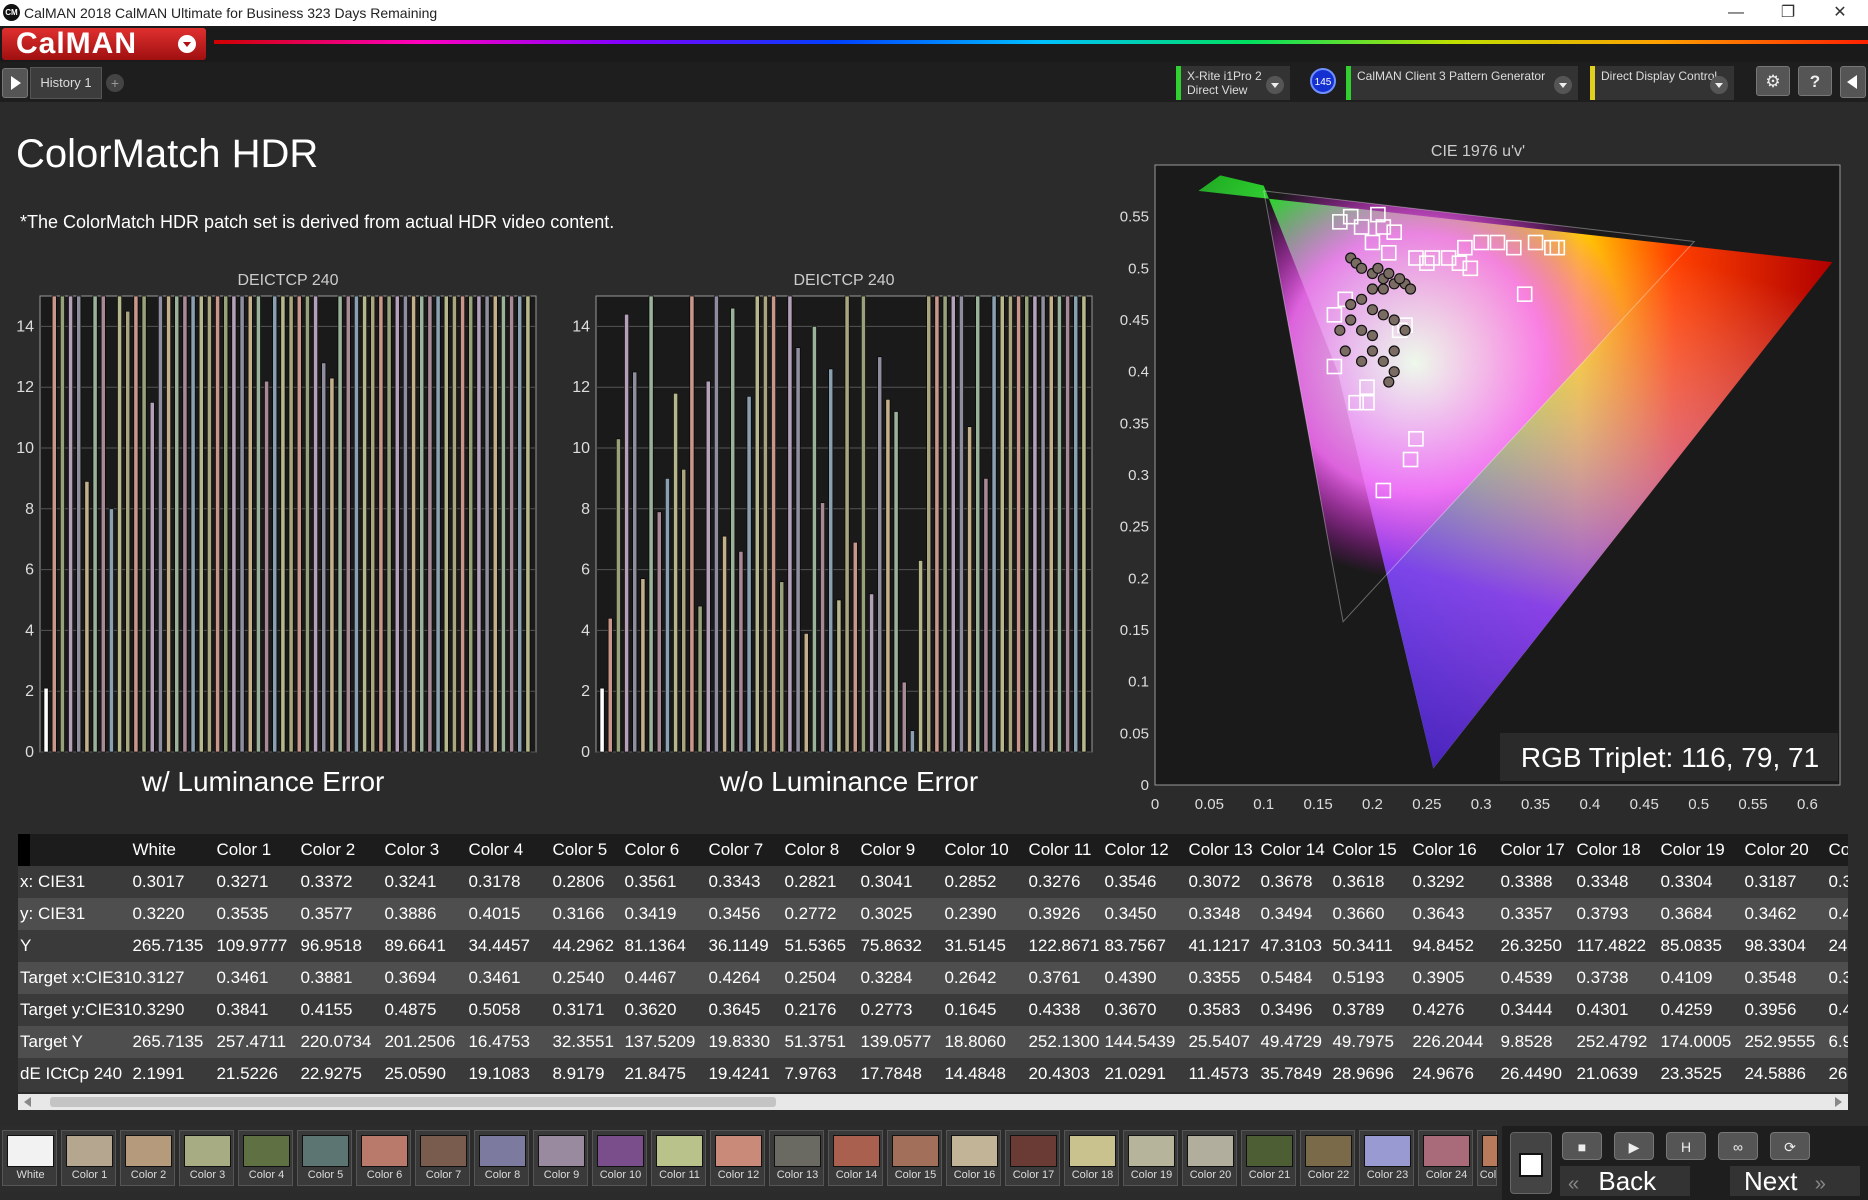 The height and width of the screenshot is (1200, 1868). What do you see at coordinates (1138, 682) in the screenshot?
I see `y-tick-label: 0.1` at bounding box center [1138, 682].